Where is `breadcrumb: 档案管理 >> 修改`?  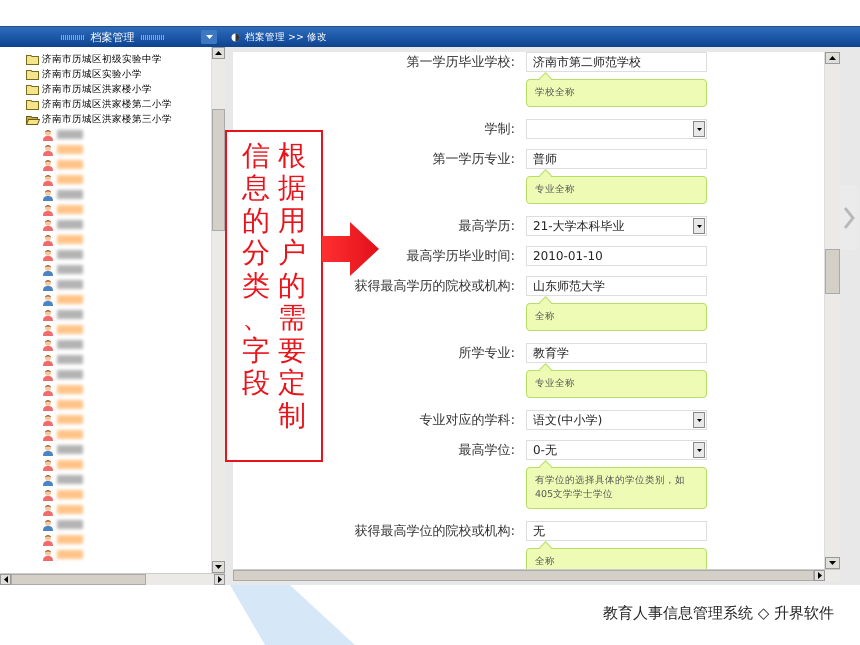 breadcrumb: 档案管理 >> 修改 is located at coordinates (286, 37).